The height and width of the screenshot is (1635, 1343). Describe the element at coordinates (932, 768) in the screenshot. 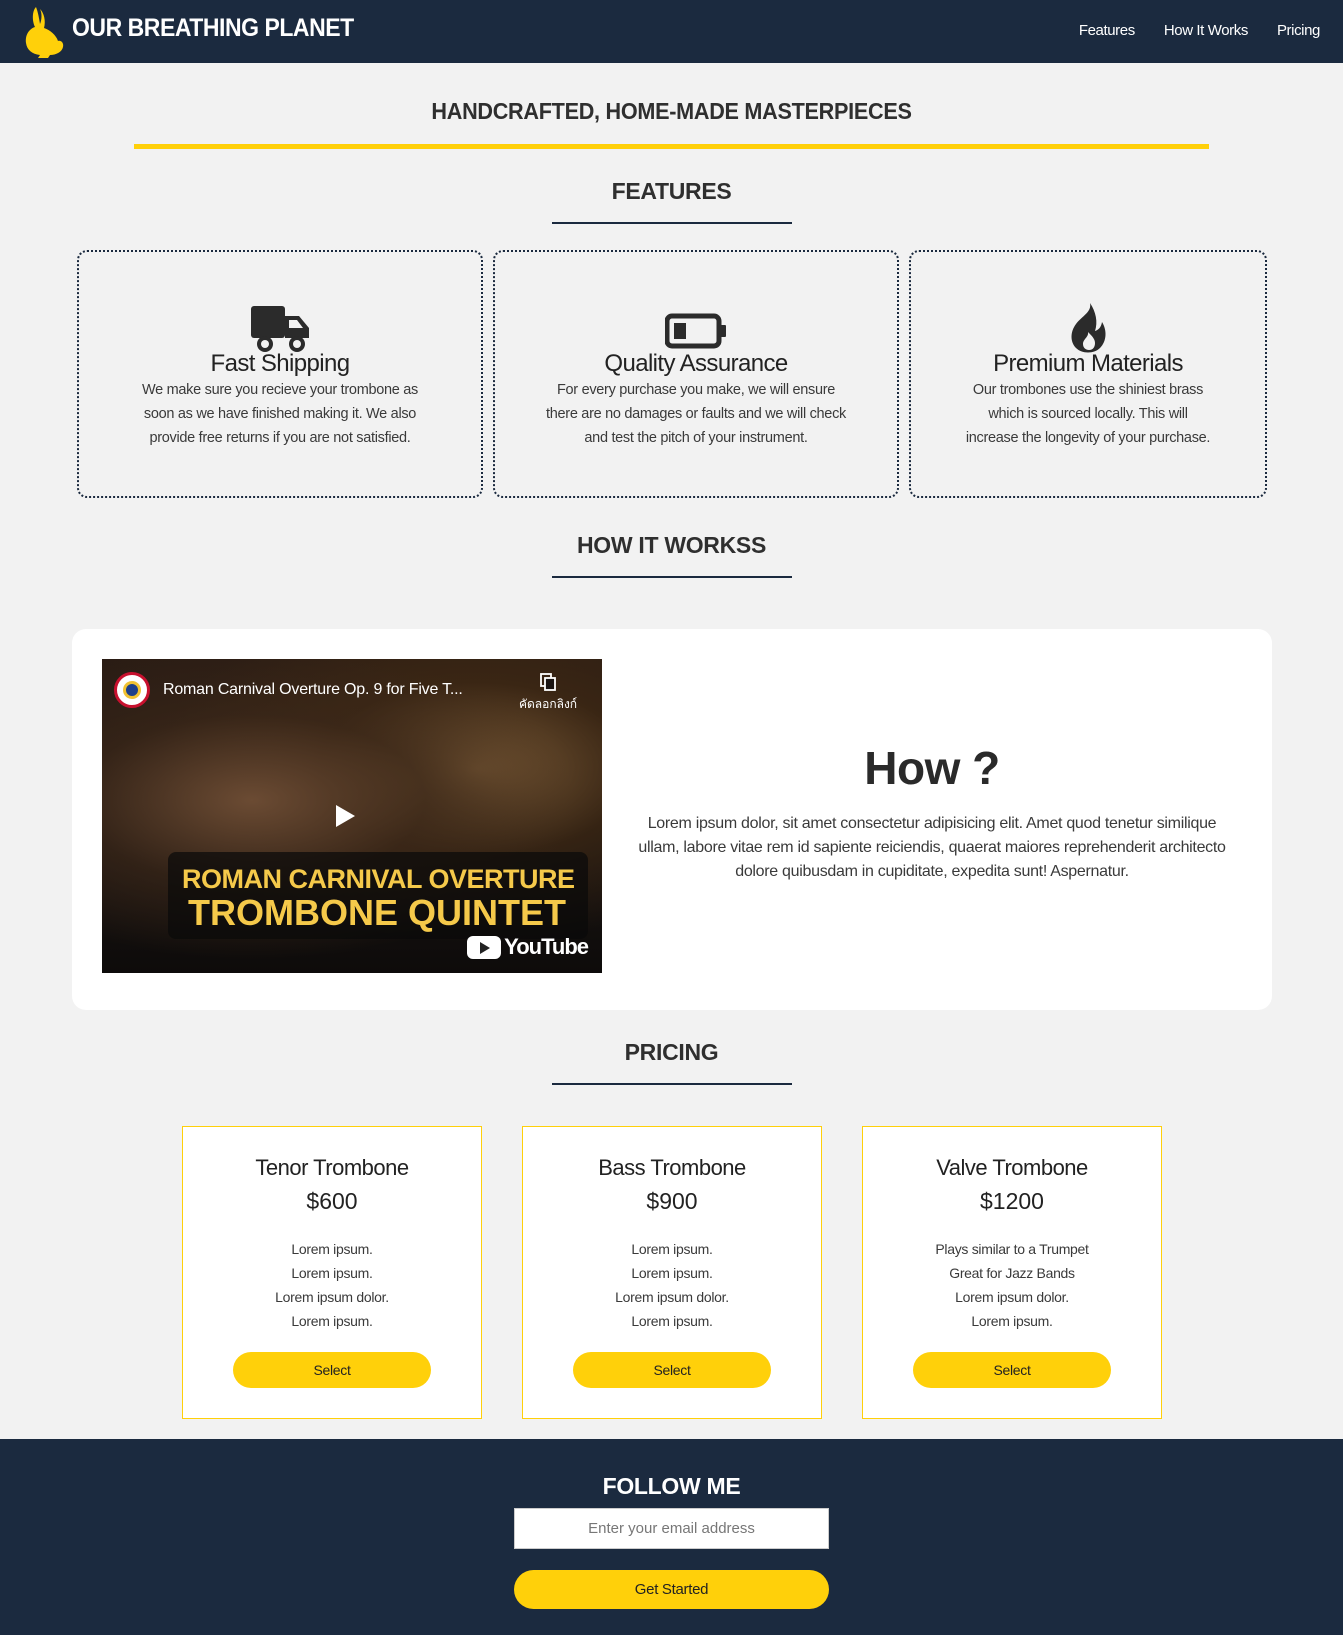

I see `how-heading: How ?` at that location.